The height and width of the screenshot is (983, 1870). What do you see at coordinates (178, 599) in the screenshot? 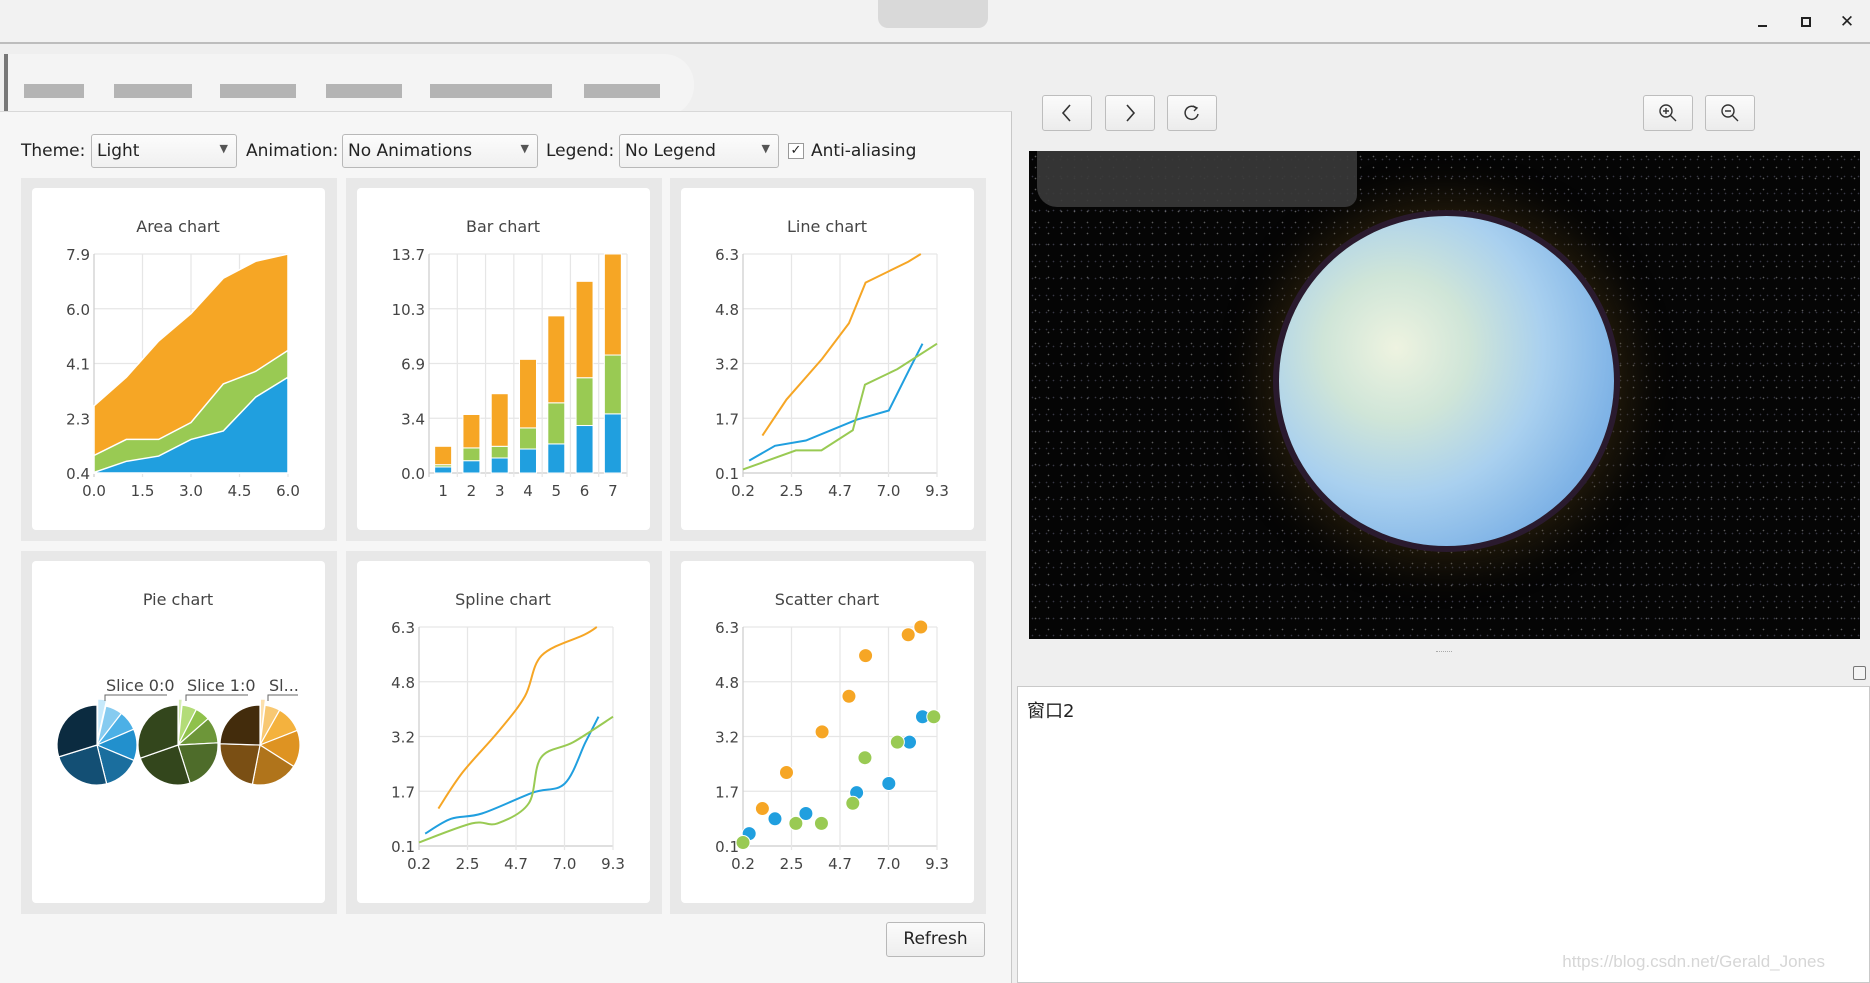
I see `chart-title: Pie chart` at bounding box center [178, 599].